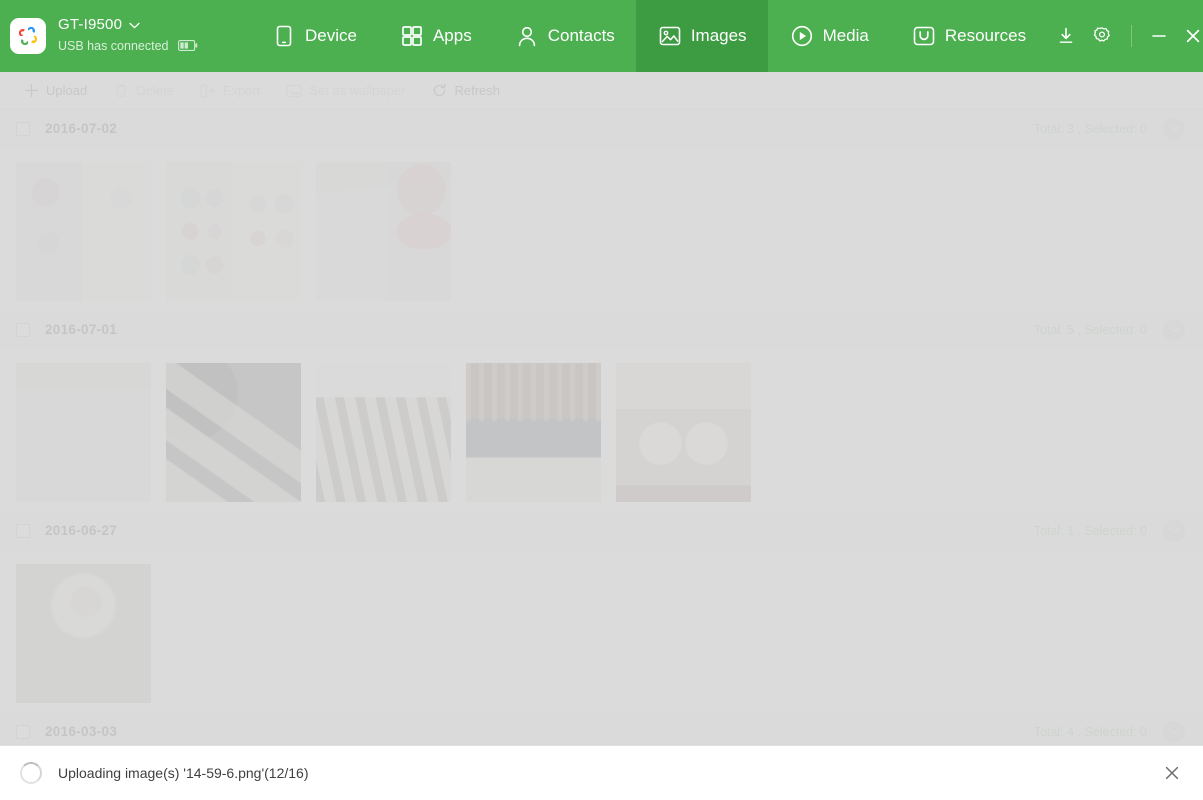 The width and height of the screenshot is (1203, 800). What do you see at coordinates (1159, 36) in the screenshot?
I see `minimize-icon` at bounding box center [1159, 36].